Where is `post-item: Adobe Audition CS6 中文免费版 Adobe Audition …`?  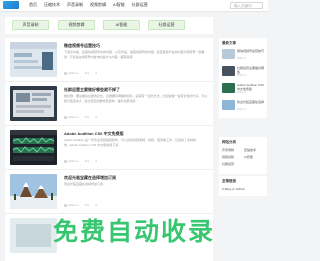 post-item: Adobe Audition CS6 中文免费版 Adobe Audition … is located at coordinates (109, 148).